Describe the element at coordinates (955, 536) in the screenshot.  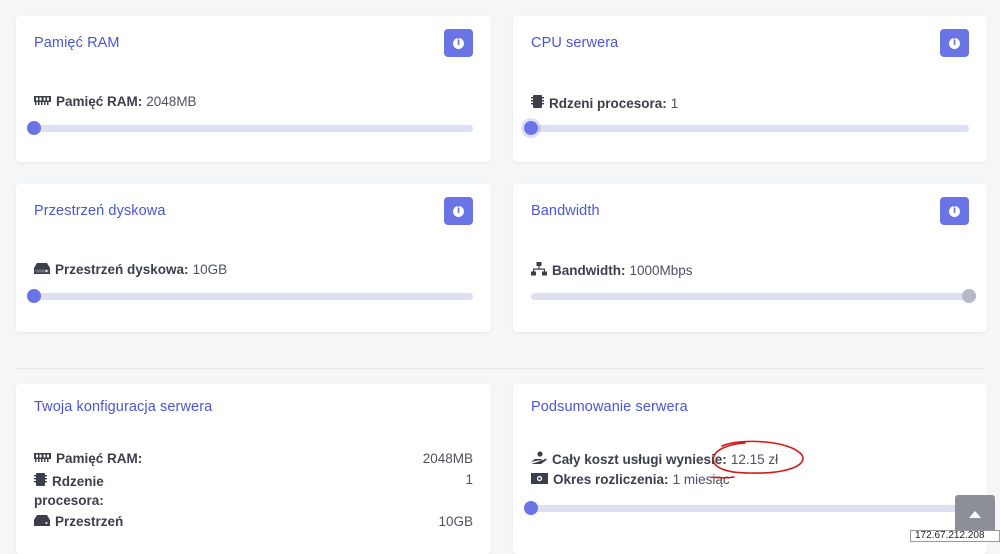
I see `ip-address-tooltip: 172.67.212.208` at that location.